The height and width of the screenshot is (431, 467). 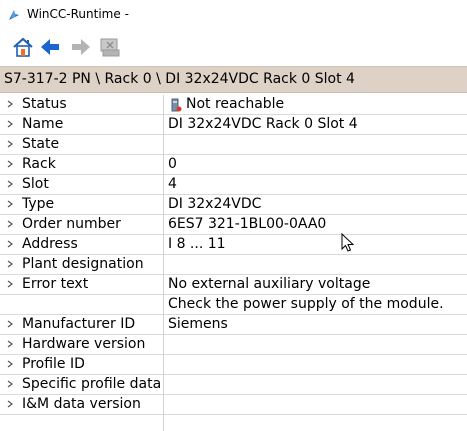 I want to click on property-name: Order number, so click(x=71, y=224).